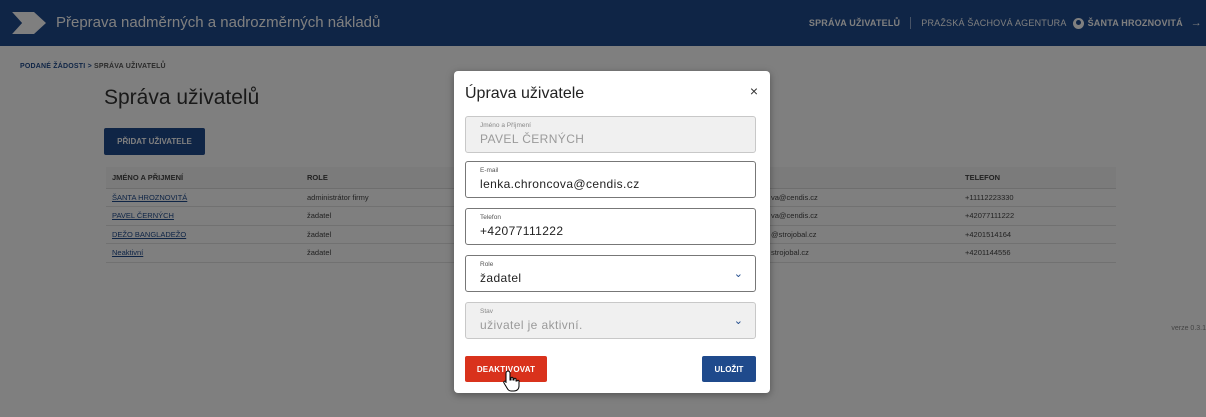  What do you see at coordinates (729, 369) in the screenshot?
I see `save-button: ULOŽIT` at bounding box center [729, 369].